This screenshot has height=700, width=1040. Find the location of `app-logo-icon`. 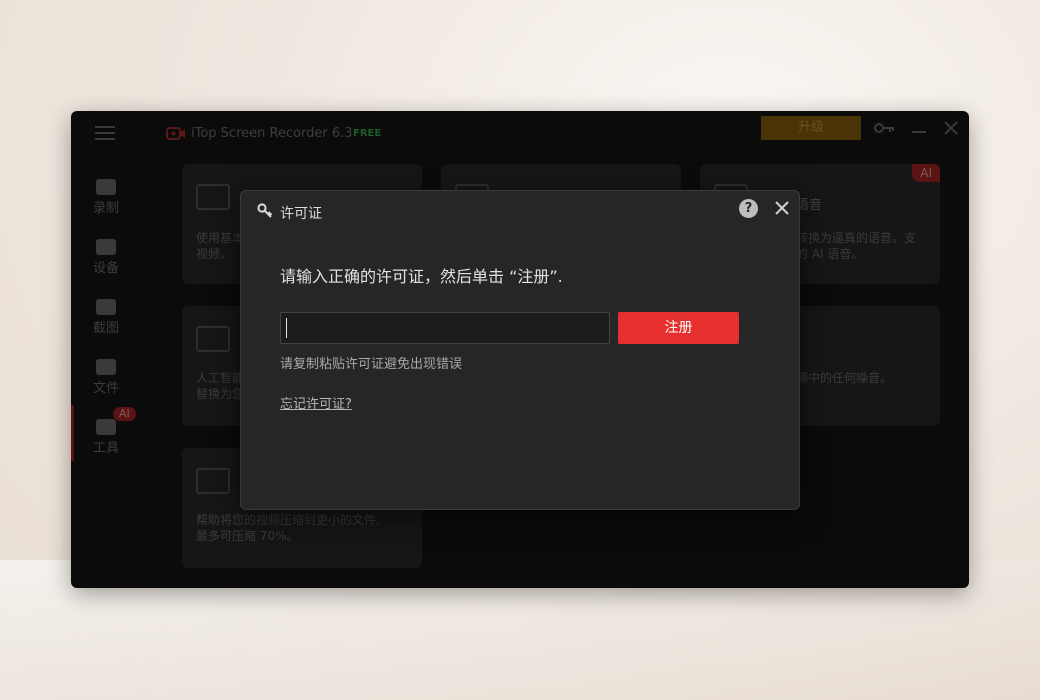

app-logo-icon is located at coordinates (175, 133).